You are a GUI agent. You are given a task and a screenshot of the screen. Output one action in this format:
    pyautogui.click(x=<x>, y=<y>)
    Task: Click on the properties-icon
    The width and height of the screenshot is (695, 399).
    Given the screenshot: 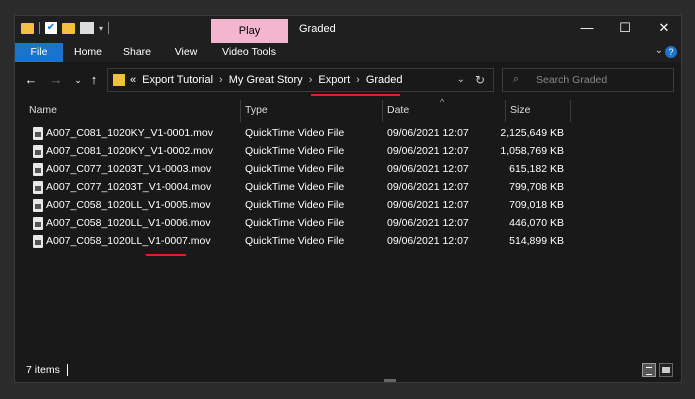 What is the action you would take?
    pyautogui.click(x=87, y=28)
    